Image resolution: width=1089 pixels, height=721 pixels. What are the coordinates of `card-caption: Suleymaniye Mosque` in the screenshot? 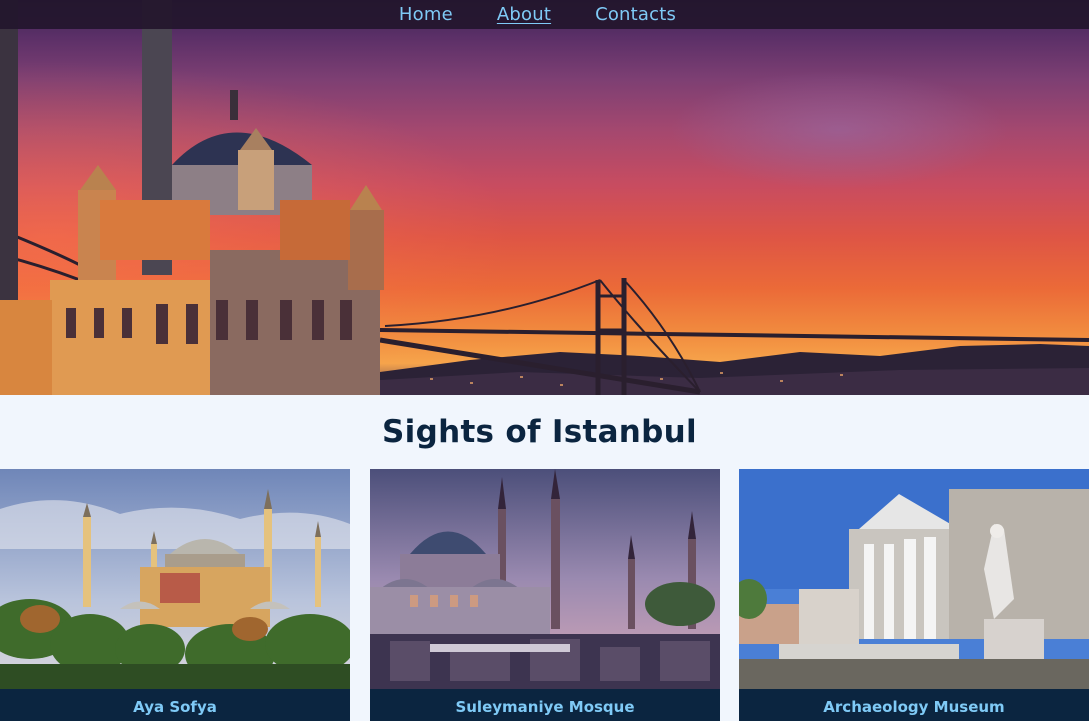 It's located at (545, 705).